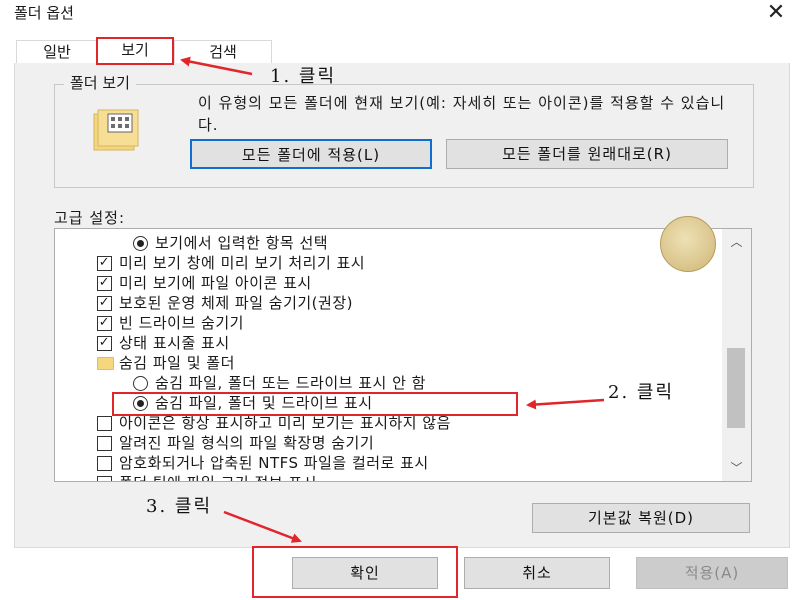 This screenshot has height=600, width=800. I want to click on advanced-setting-label: 빈 드라이브 숨기기, so click(181, 323).